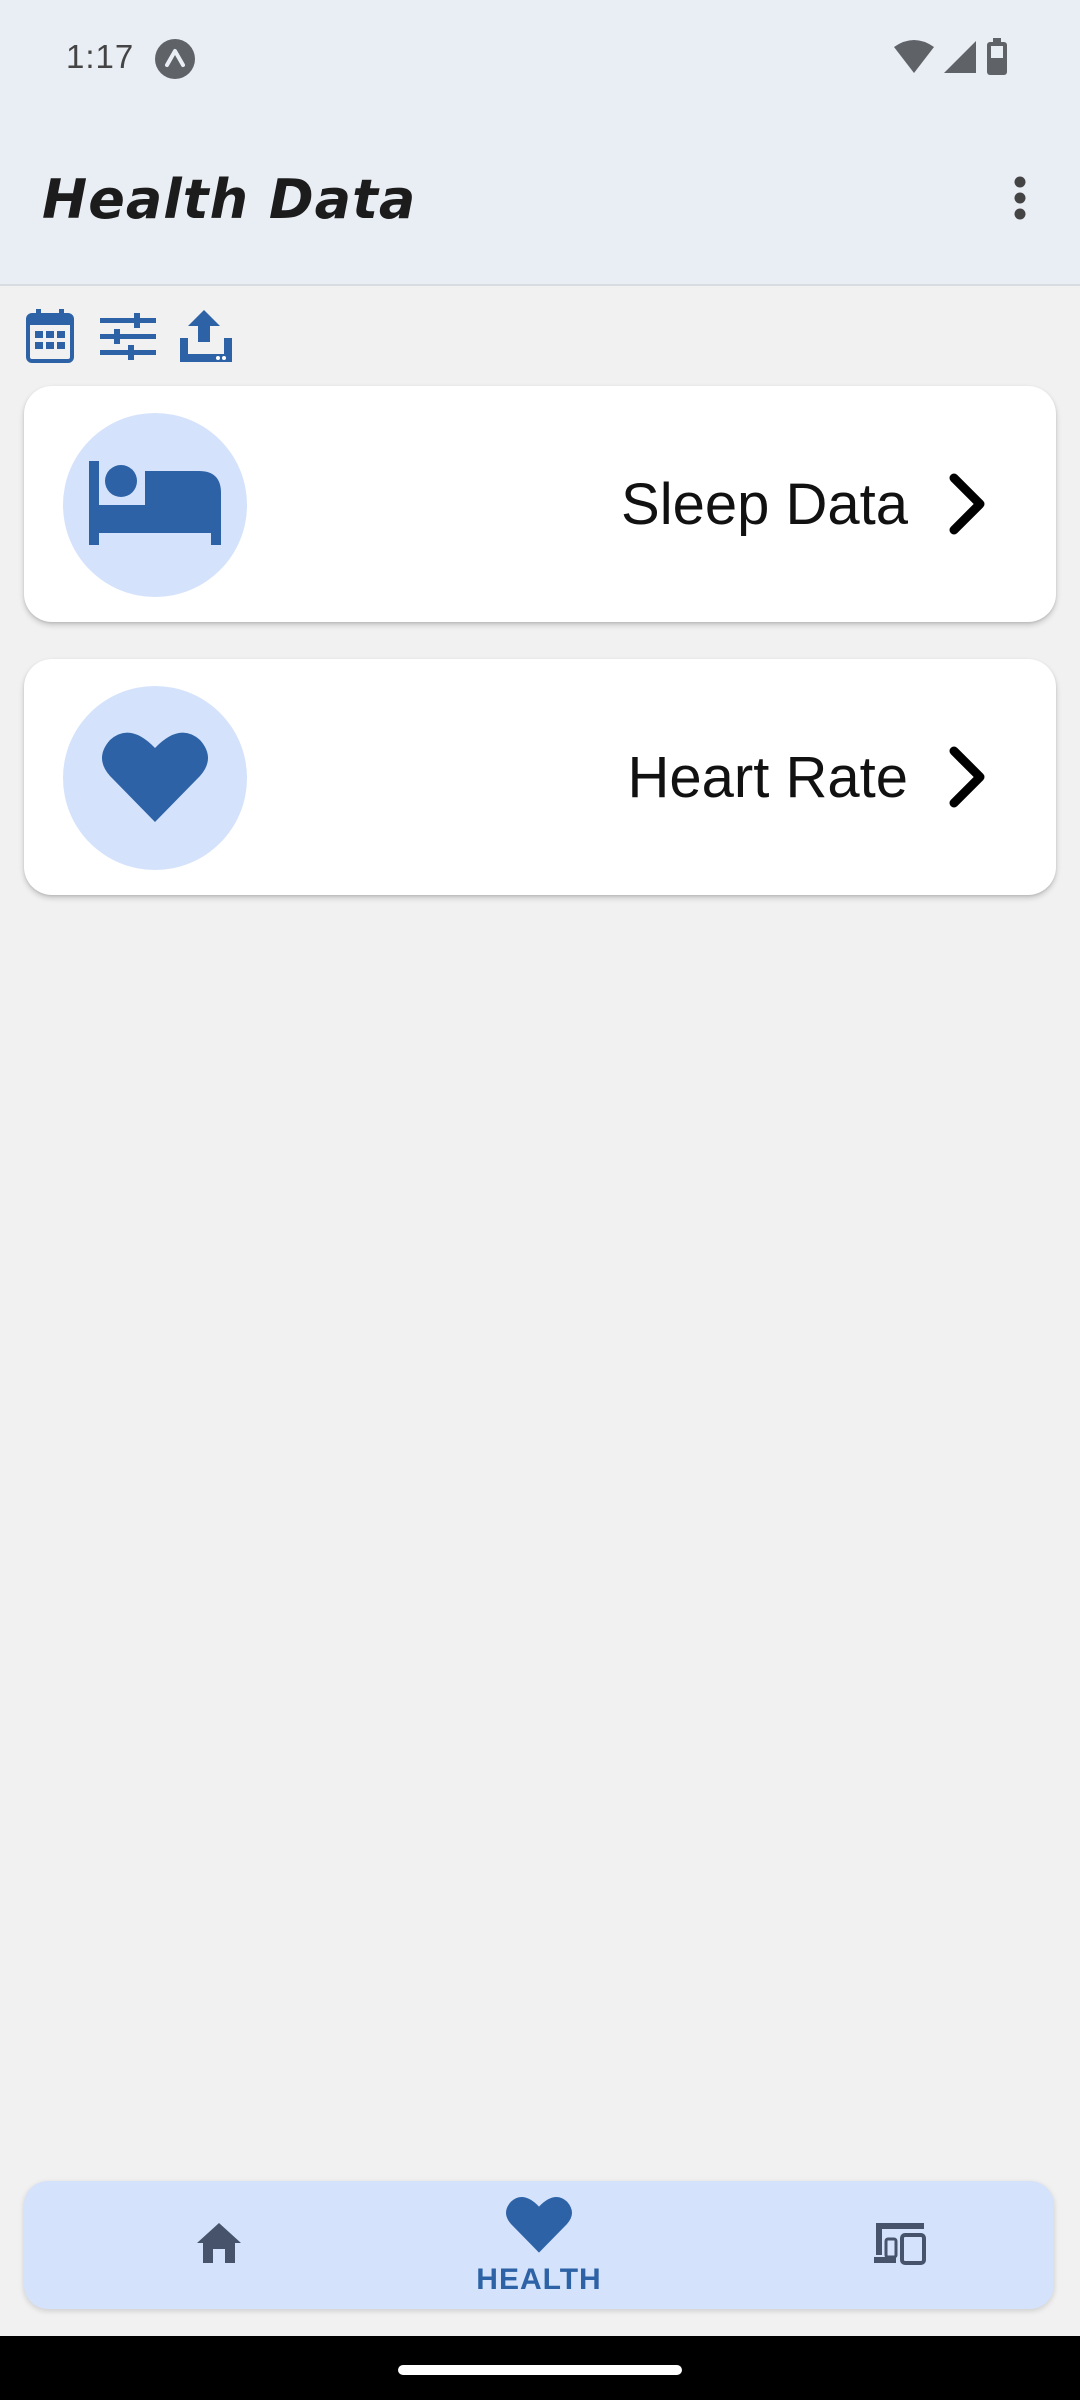  What do you see at coordinates (540, 2370) in the screenshot?
I see `gesture-handle` at bounding box center [540, 2370].